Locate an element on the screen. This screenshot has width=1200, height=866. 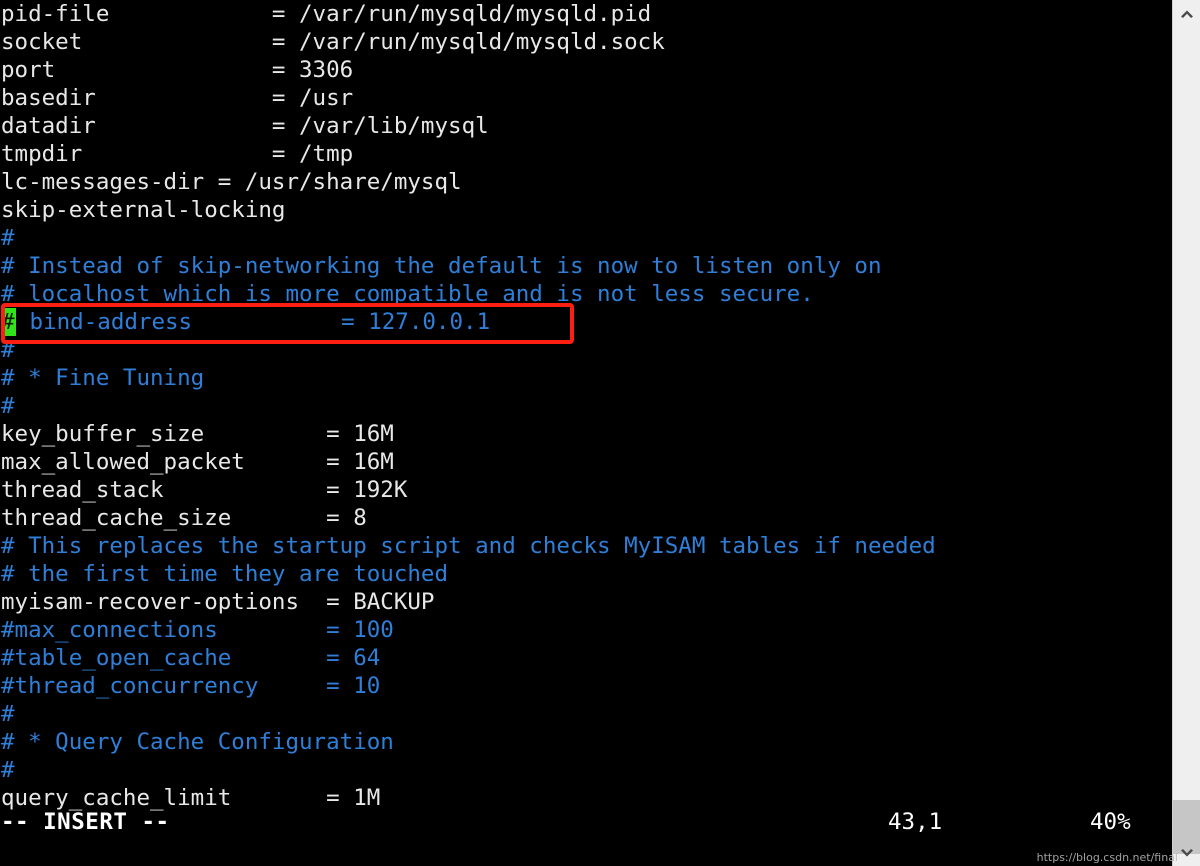
vim-line: datadir = /var/lib/mysql is located at coordinates (586, 126).